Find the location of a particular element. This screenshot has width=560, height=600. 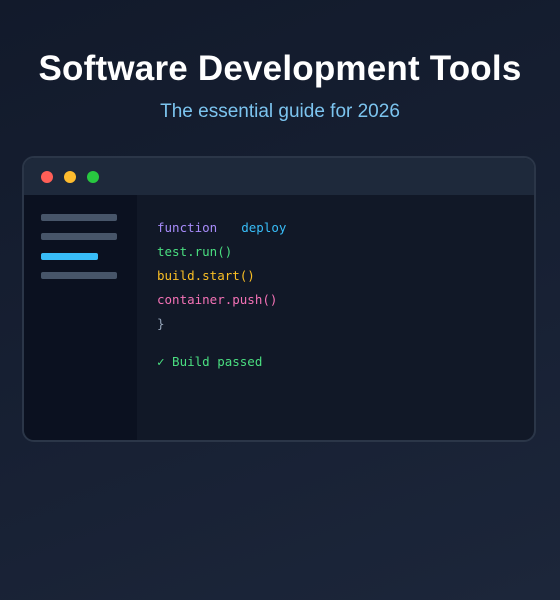

code-line-build: build.start() is located at coordinates (206, 275).